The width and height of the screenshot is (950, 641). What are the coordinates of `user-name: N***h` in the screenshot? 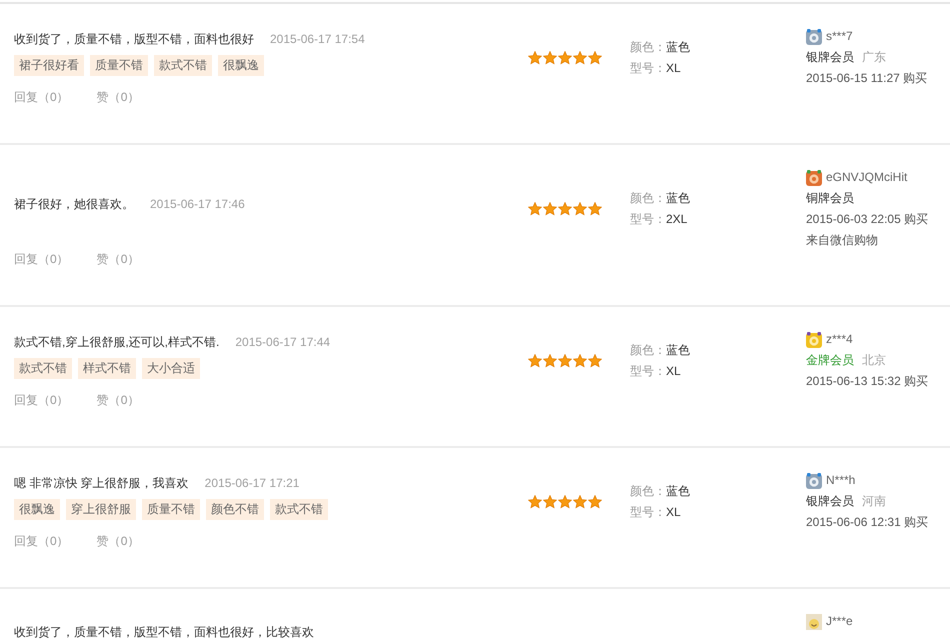 It's located at (841, 480).